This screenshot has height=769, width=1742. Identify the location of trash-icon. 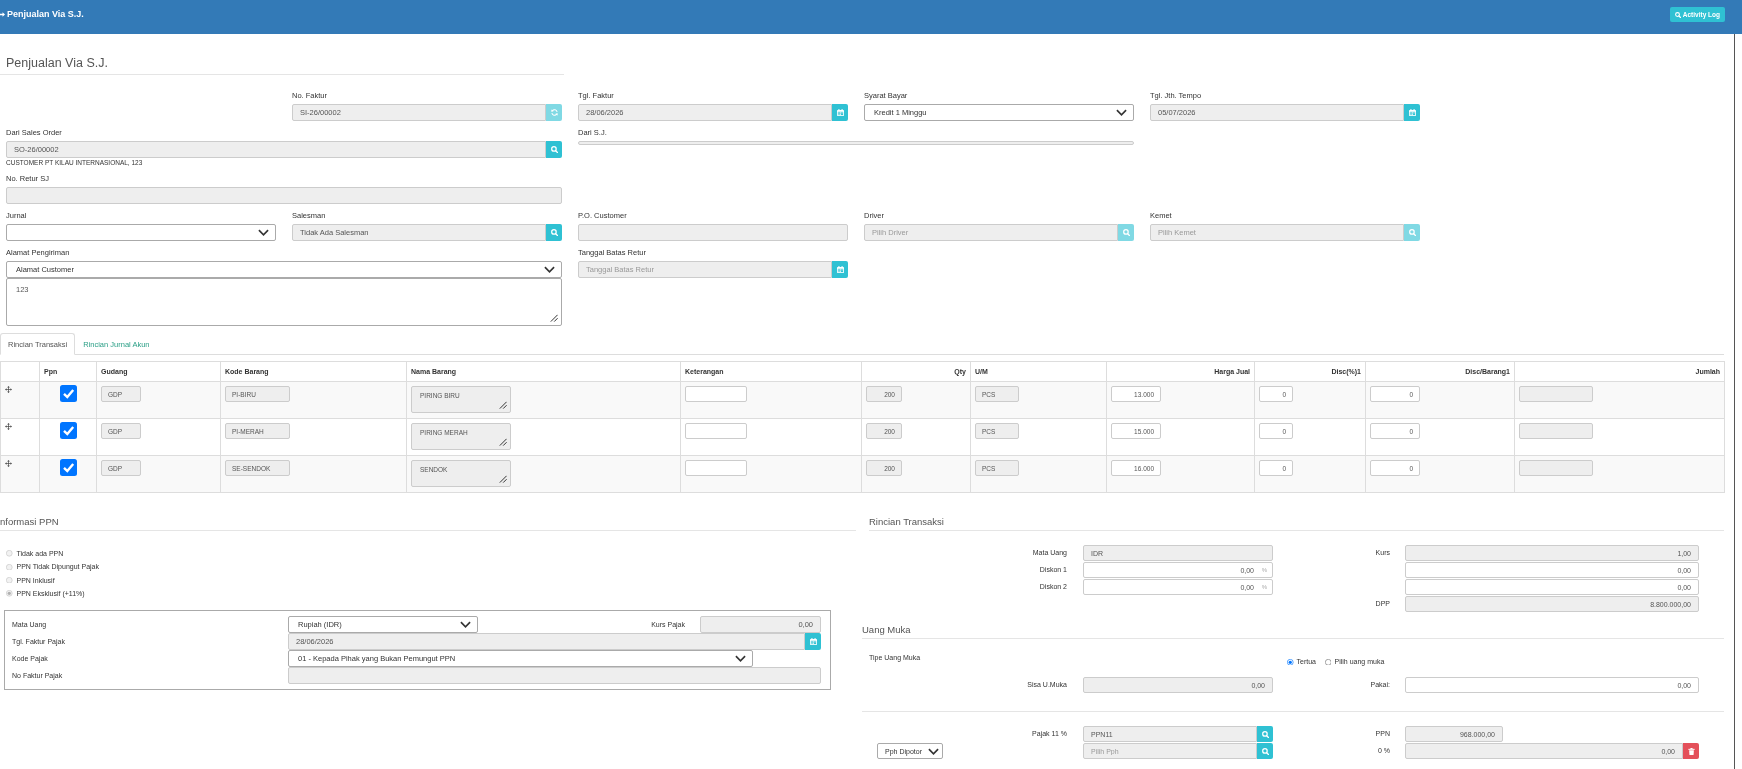
(1691, 751).